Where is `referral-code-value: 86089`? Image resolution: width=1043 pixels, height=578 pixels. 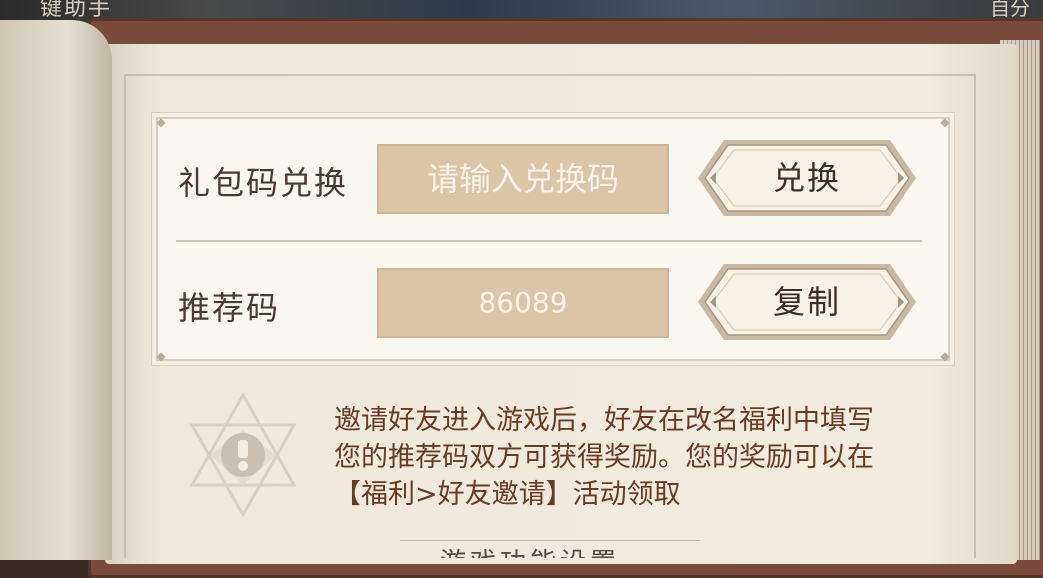 referral-code-value: 86089 is located at coordinates (523, 303).